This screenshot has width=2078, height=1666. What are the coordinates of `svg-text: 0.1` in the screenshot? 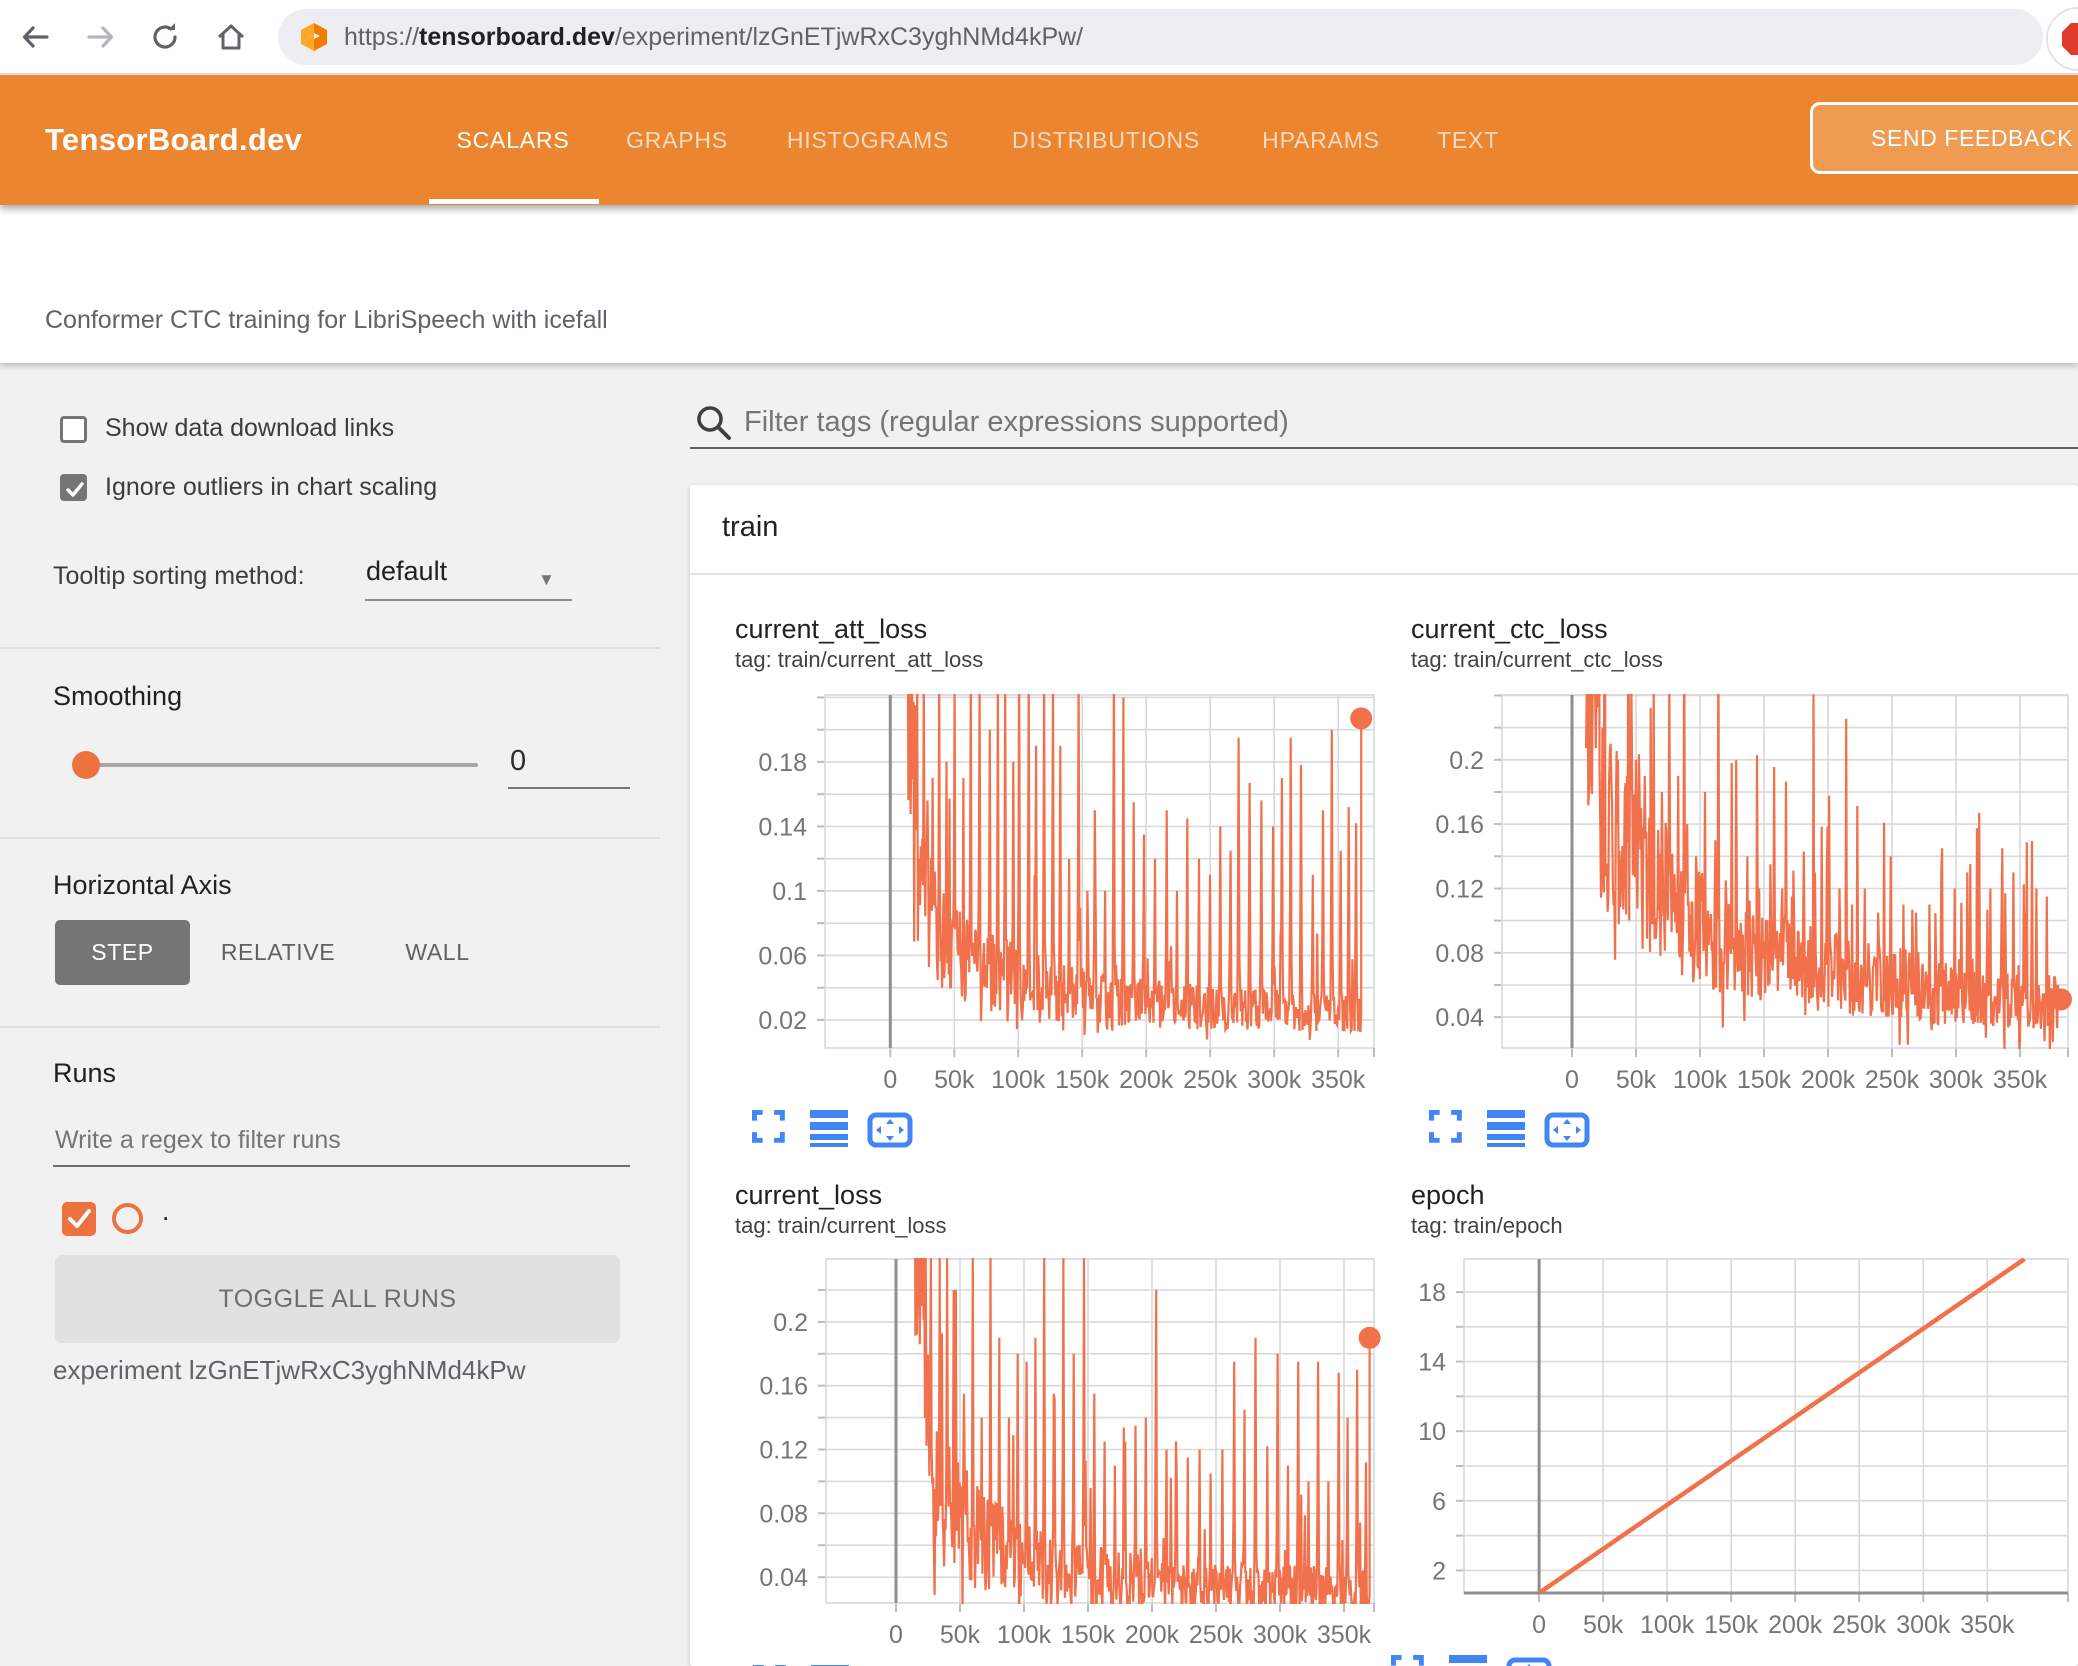 It's located at (789, 892).